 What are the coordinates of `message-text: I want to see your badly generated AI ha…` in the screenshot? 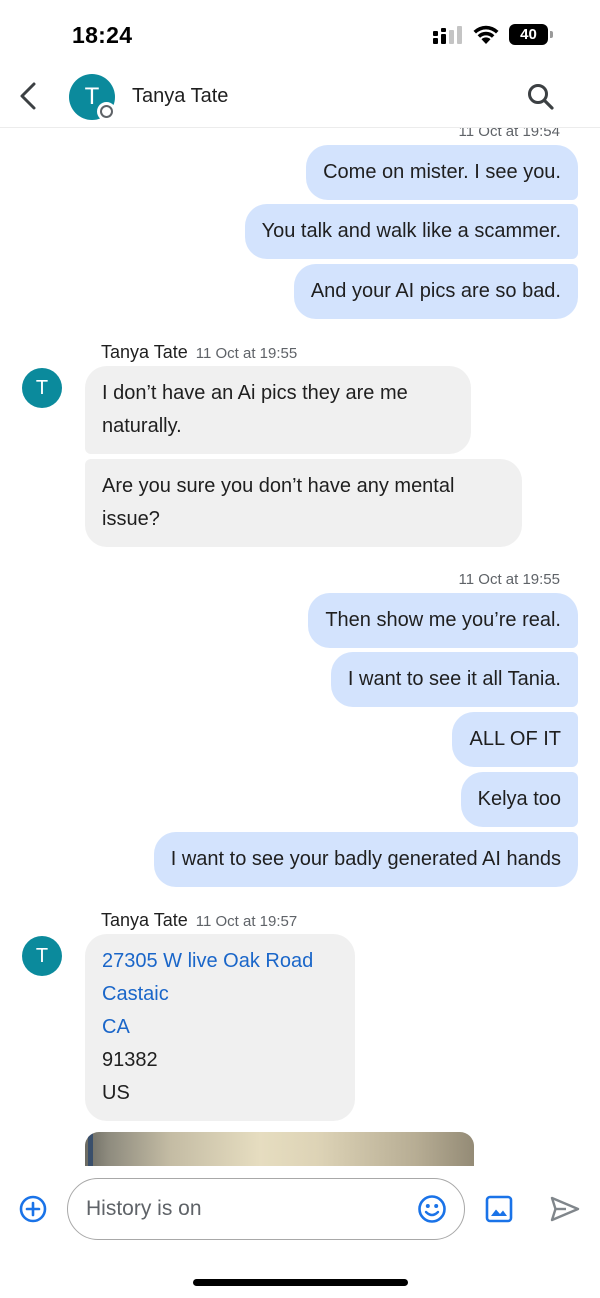 It's located at (365, 859).